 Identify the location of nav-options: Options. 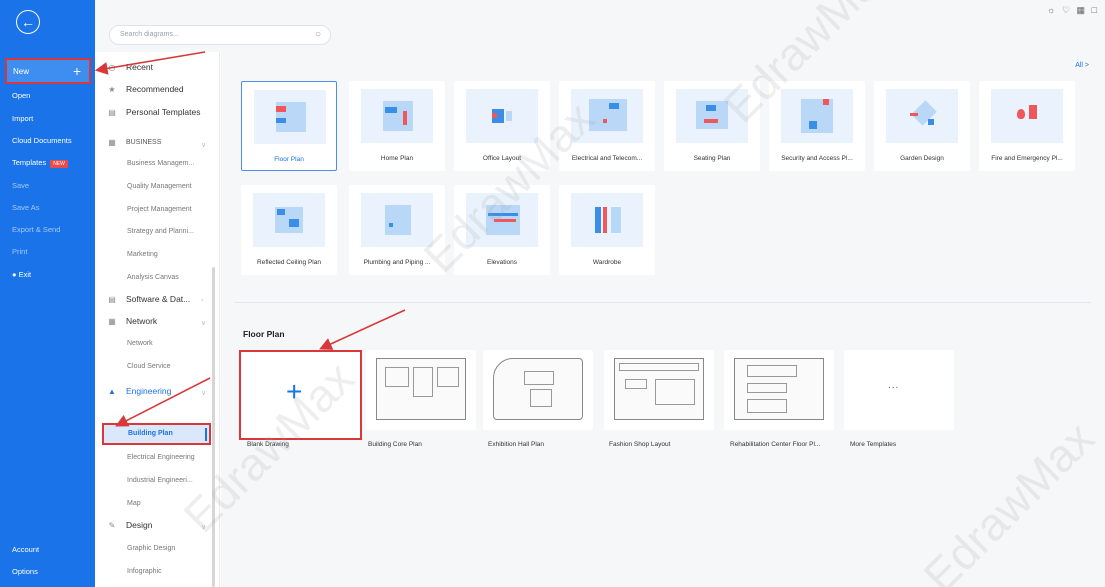
(25, 571).